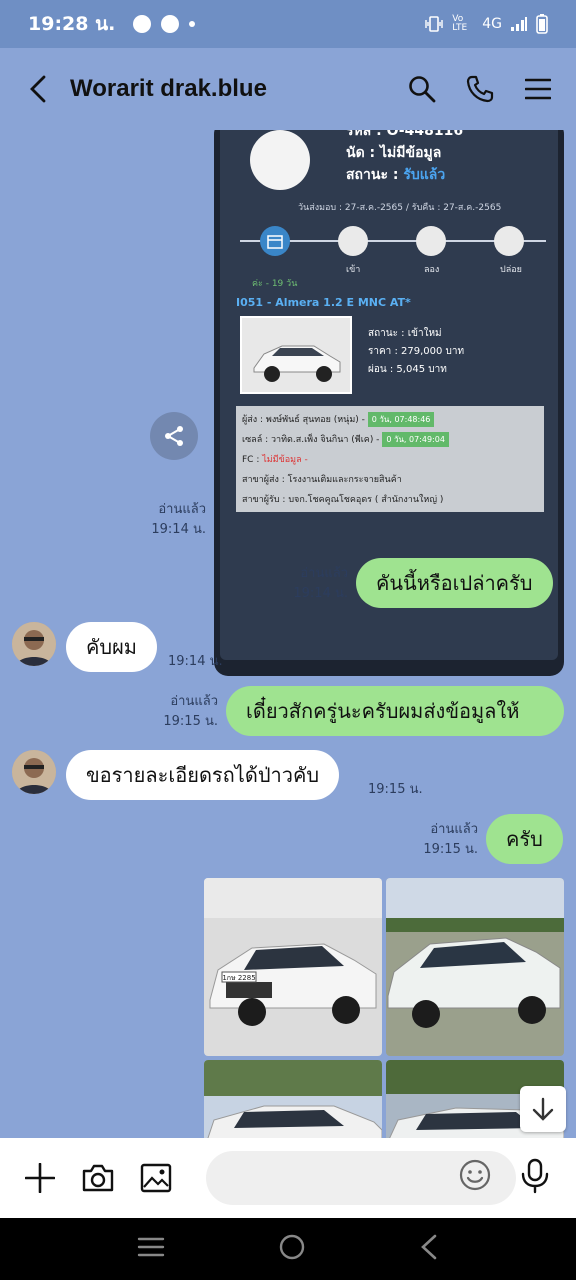 The width and height of the screenshot is (576, 1280). What do you see at coordinates (511, 270) in the screenshot?
I see `timeline-label-release: ปล่อย` at bounding box center [511, 270].